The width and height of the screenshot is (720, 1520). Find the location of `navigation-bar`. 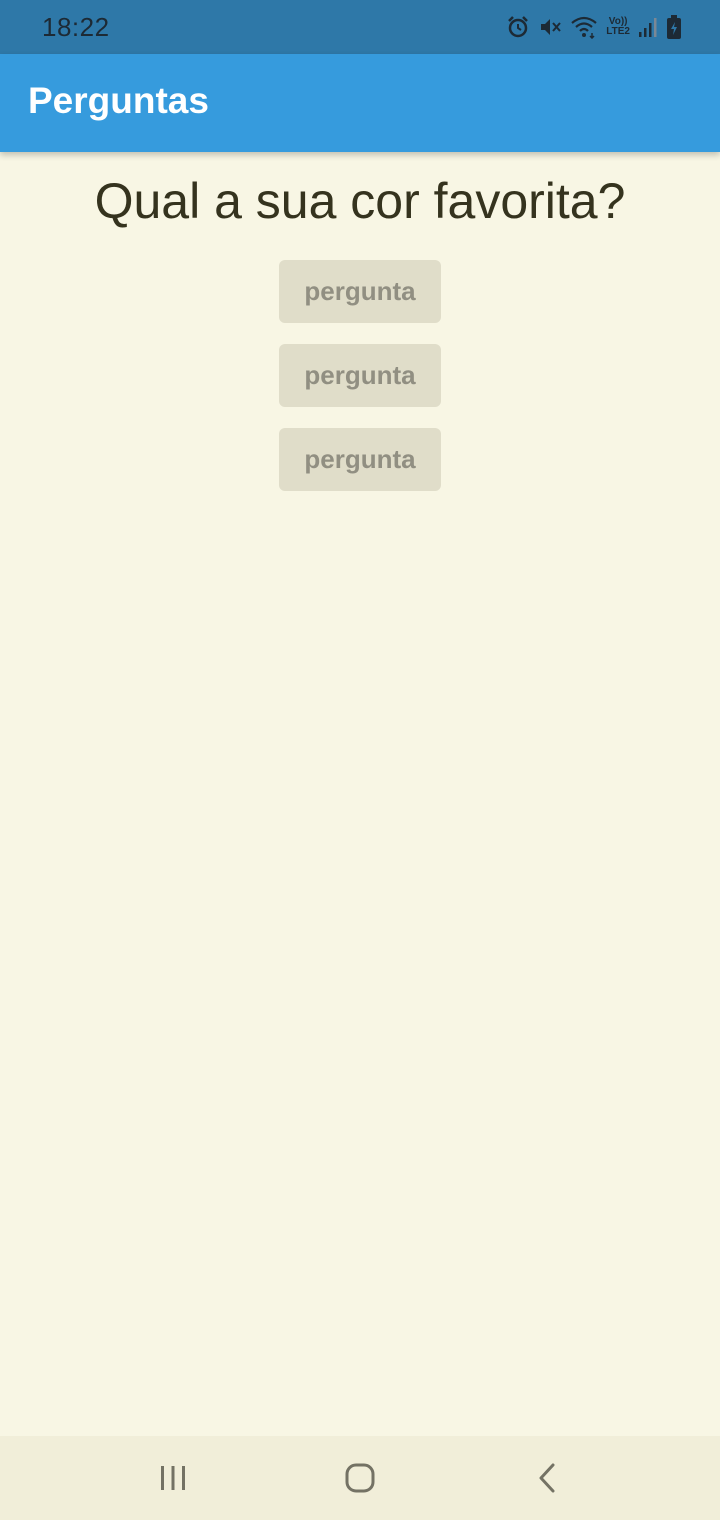

navigation-bar is located at coordinates (360, 1478).